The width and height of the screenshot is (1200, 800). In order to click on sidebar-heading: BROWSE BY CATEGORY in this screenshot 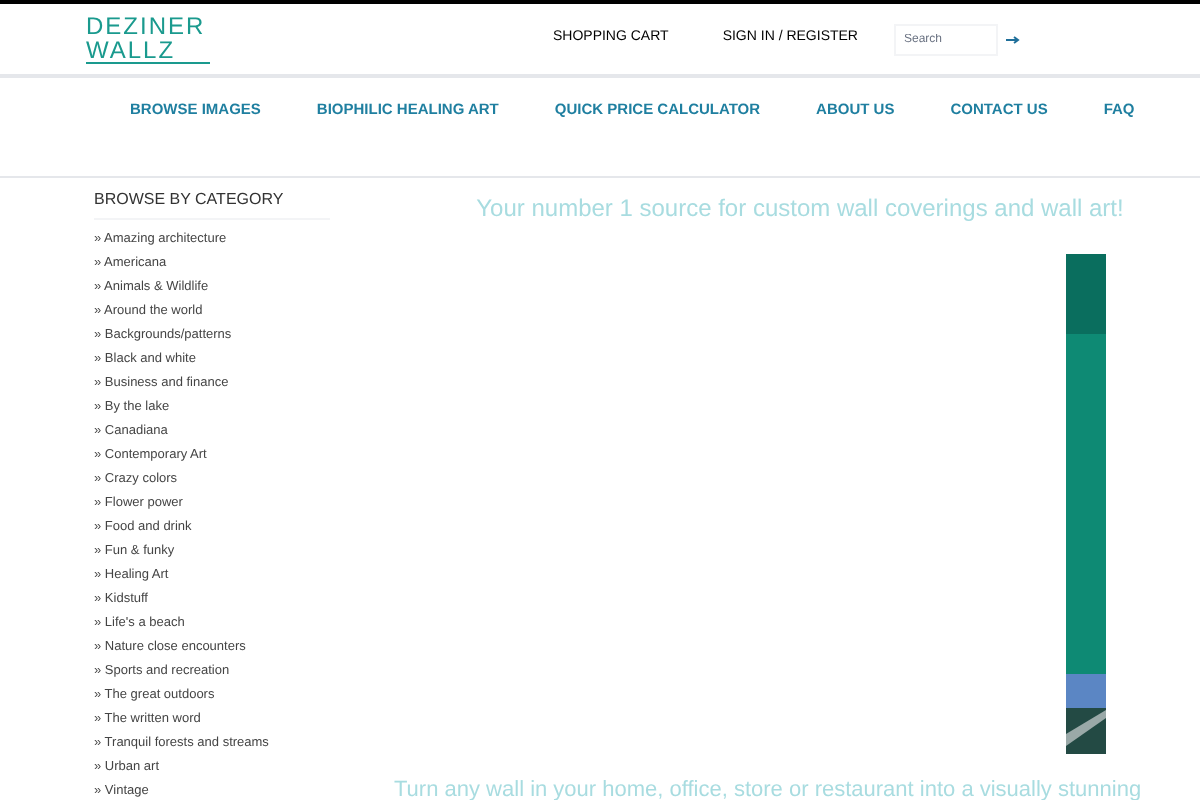, I will do `click(212, 204)`.